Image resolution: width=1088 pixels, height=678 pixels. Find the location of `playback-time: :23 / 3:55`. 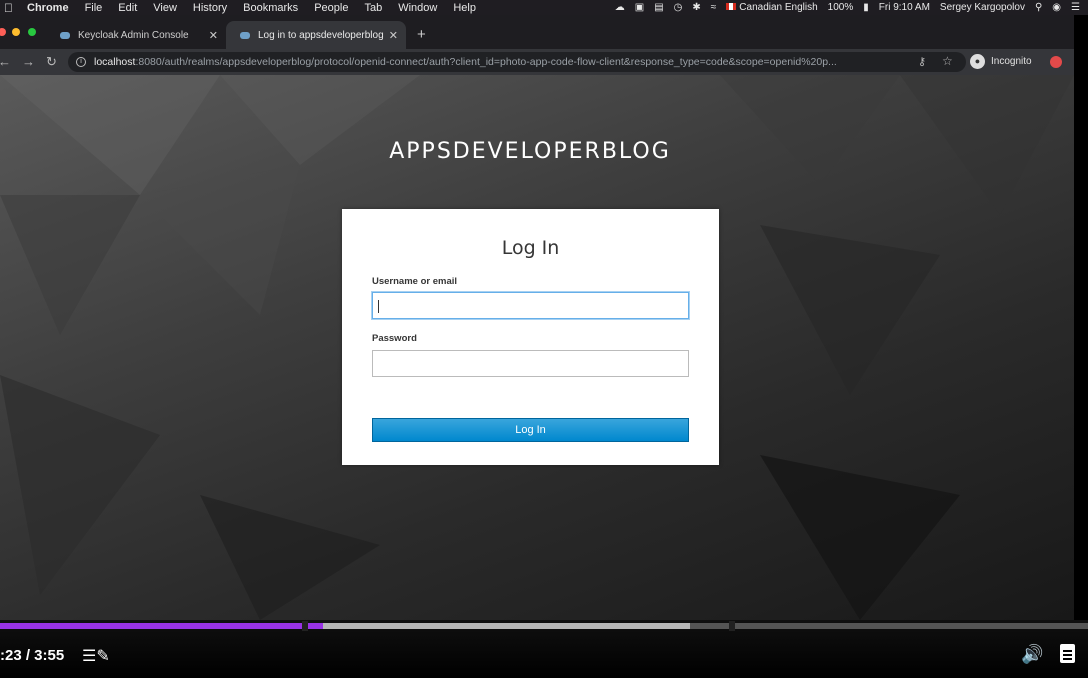

playback-time: :23 / 3:55 is located at coordinates (32, 655).